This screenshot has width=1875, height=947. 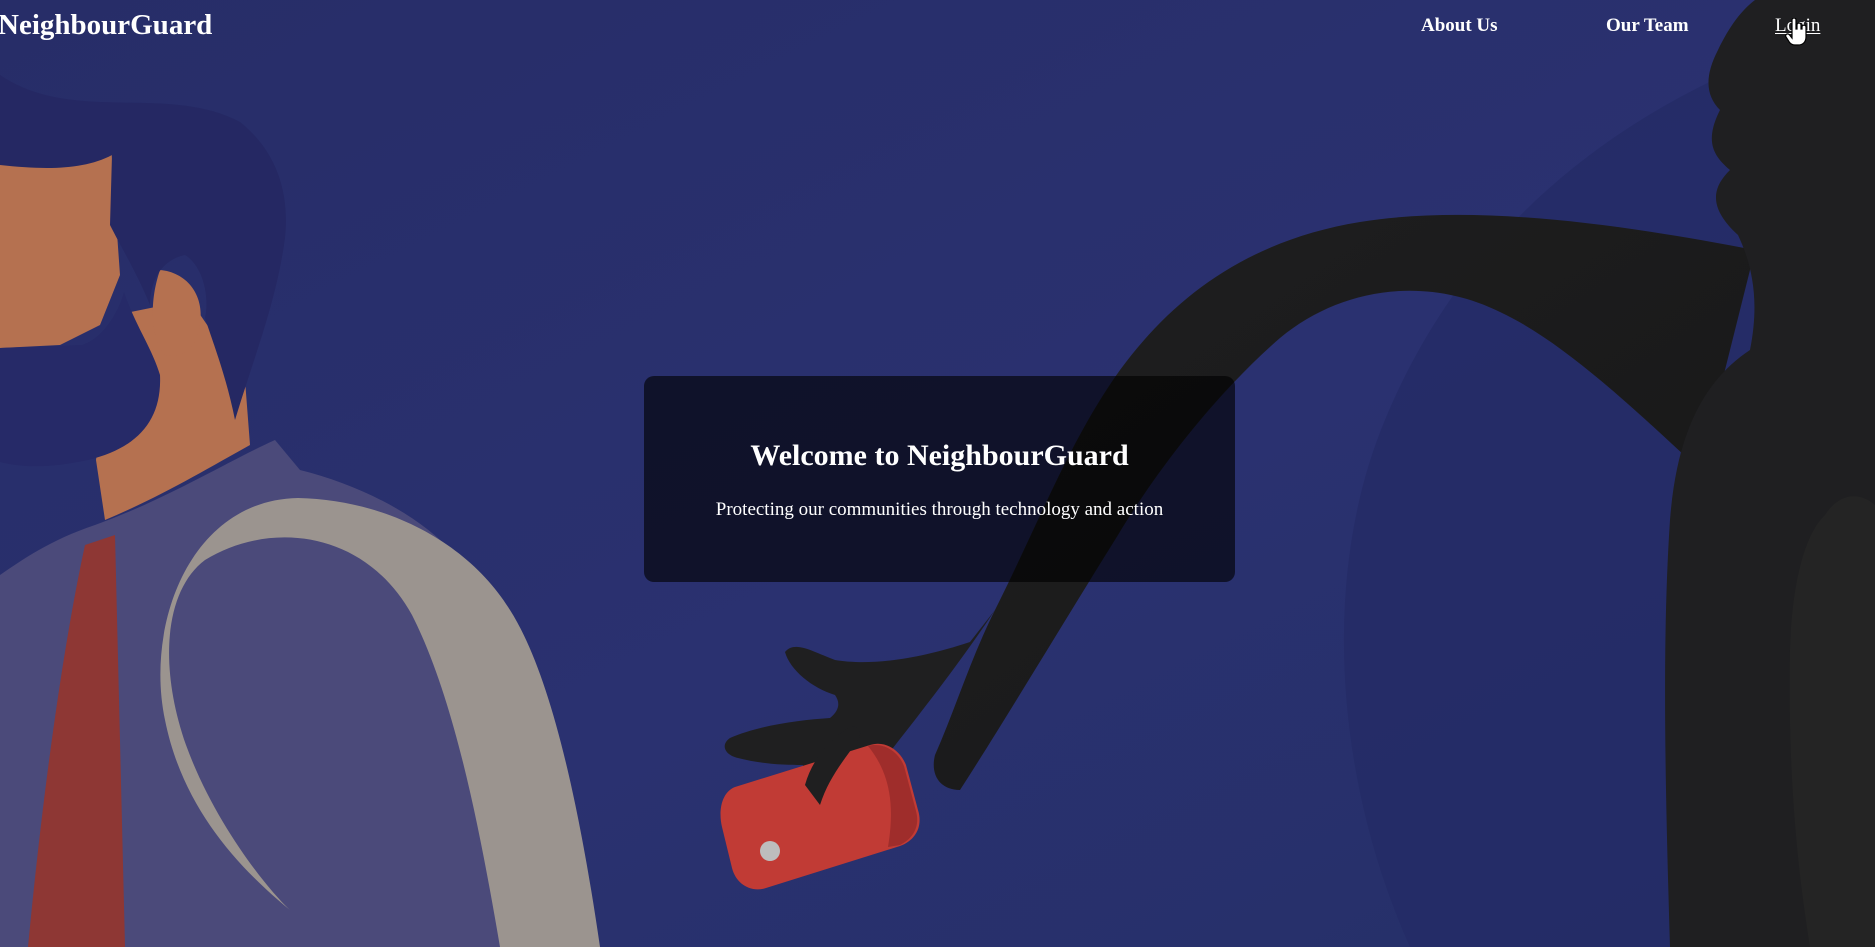 What do you see at coordinates (1832, 721) in the screenshot?
I see `shadow-back-hand` at bounding box center [1832, 721].